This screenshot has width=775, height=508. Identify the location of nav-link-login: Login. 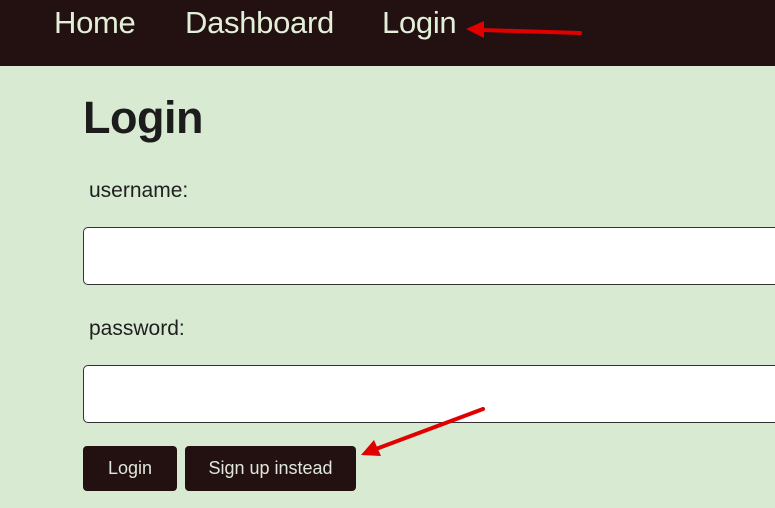
(419, 23).